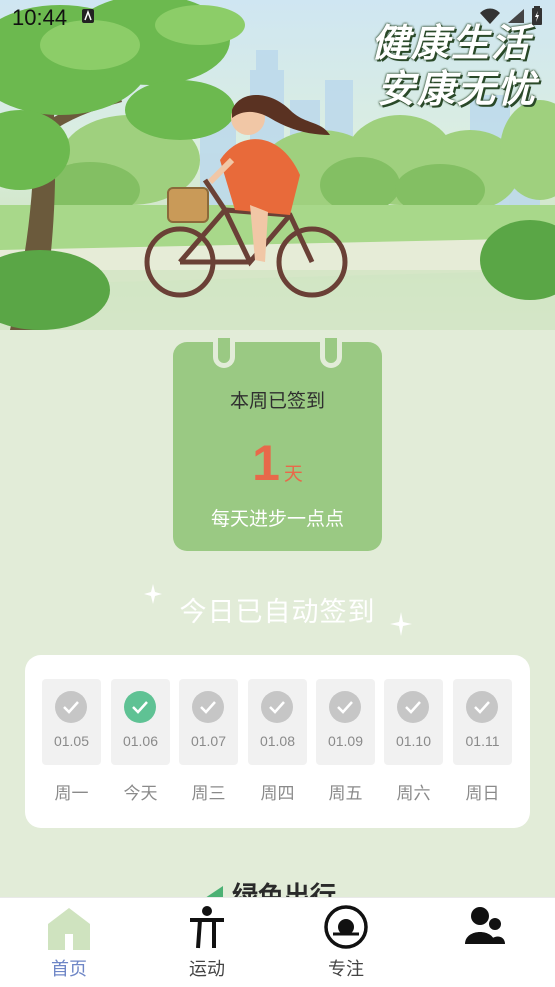 This screenshot has width=555, height=987. Describe the element at coordinates (277, 794) in the screenshot. I see `day-label: 周四` at that location.